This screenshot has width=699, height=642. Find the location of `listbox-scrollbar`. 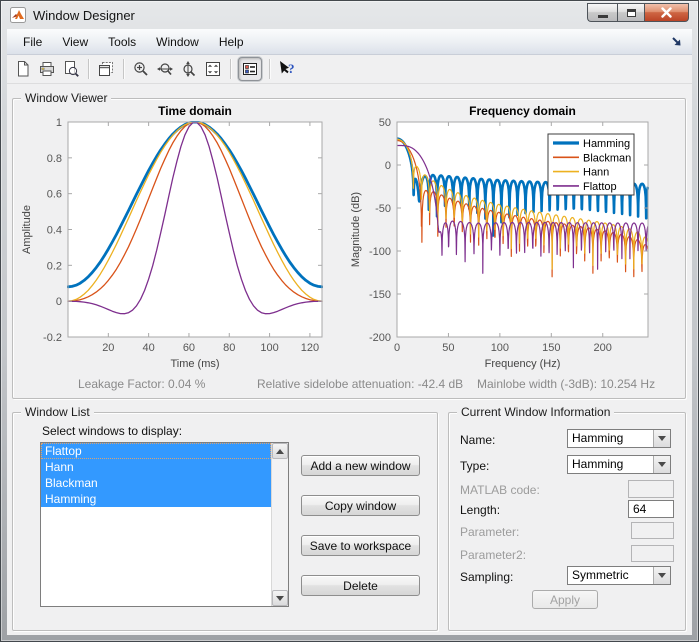

listbox-scrollbar is located at coordinates (279, 524).